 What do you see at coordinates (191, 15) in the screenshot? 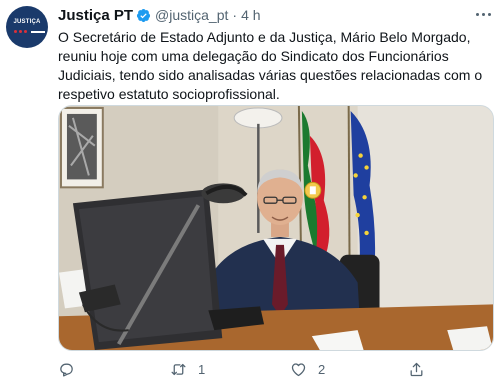
I see `handle: @justiça_pt` at bounding box center [191, 15].